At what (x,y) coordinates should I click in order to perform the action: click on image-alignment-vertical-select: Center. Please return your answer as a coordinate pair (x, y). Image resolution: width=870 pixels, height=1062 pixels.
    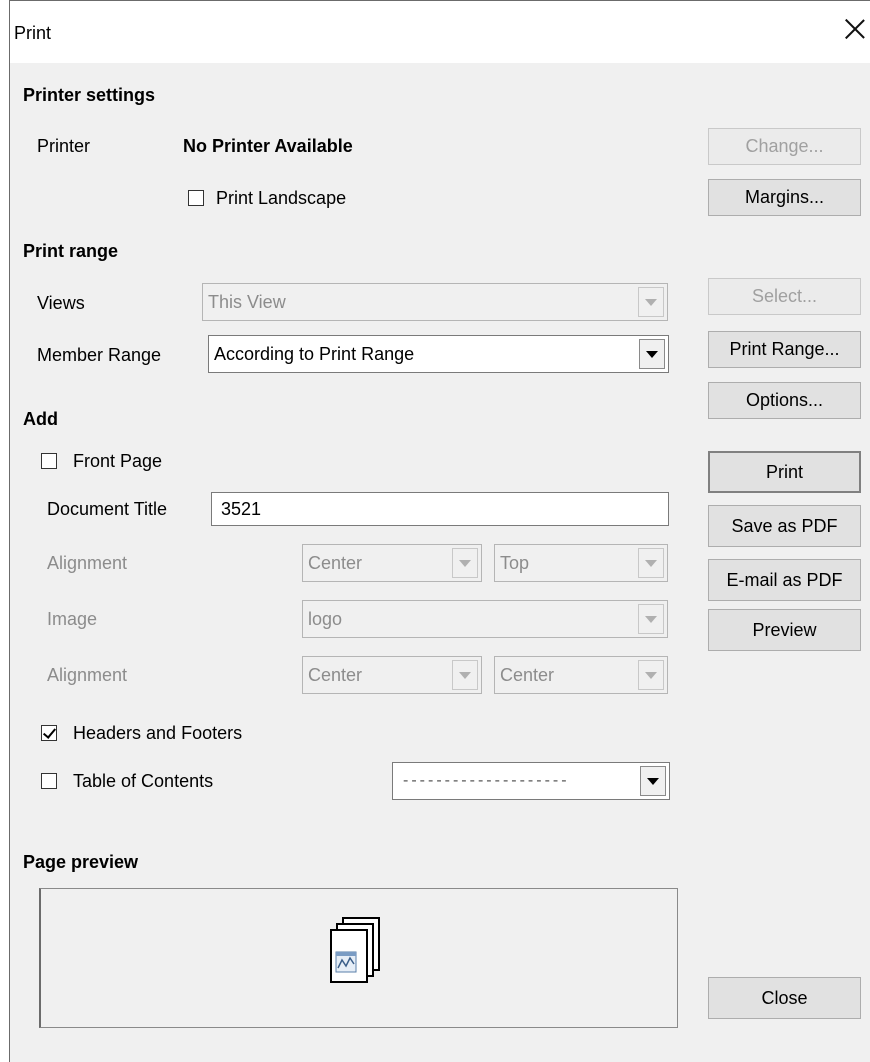
    Looking at the image, I should click on (581, 675).